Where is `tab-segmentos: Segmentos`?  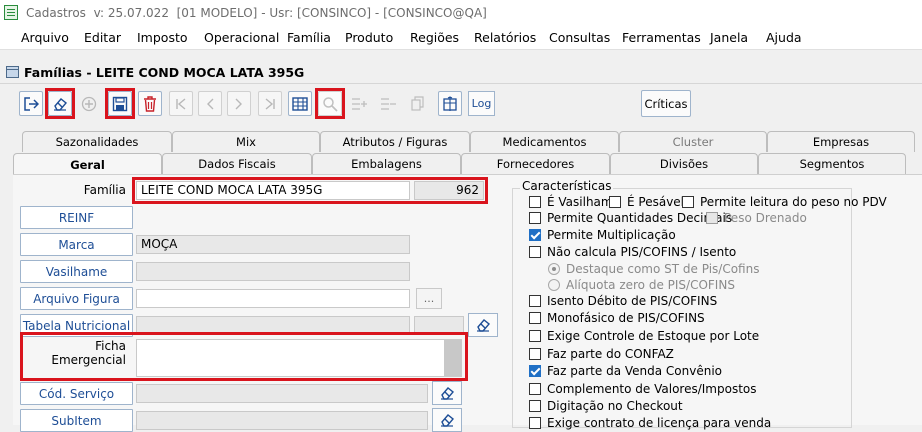
tab-segmentos: Segmentos is located at coordinates (832, 163).